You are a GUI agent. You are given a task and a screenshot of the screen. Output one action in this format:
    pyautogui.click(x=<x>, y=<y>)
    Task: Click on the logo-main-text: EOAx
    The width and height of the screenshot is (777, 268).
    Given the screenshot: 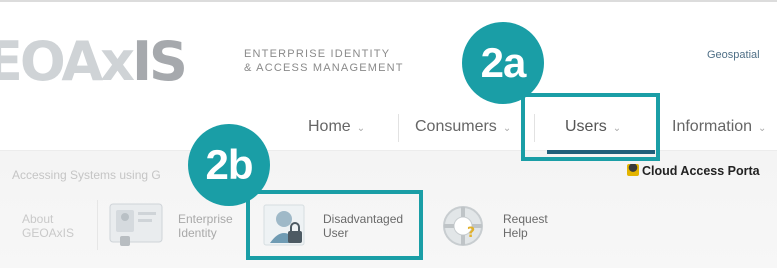 What is the action you would take?
    pyautogui.click(x=67, y=61)
    